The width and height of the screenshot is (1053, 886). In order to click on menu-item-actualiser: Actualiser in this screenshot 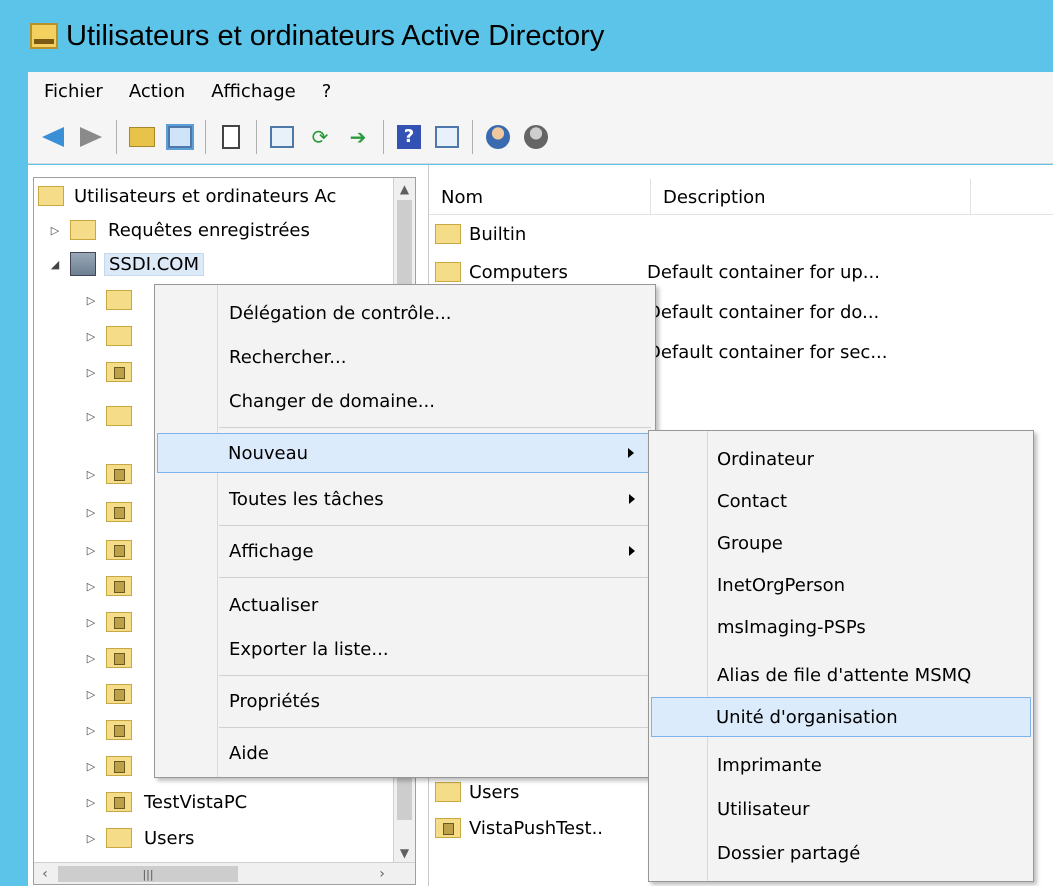, I will do `click(405, 605)`.